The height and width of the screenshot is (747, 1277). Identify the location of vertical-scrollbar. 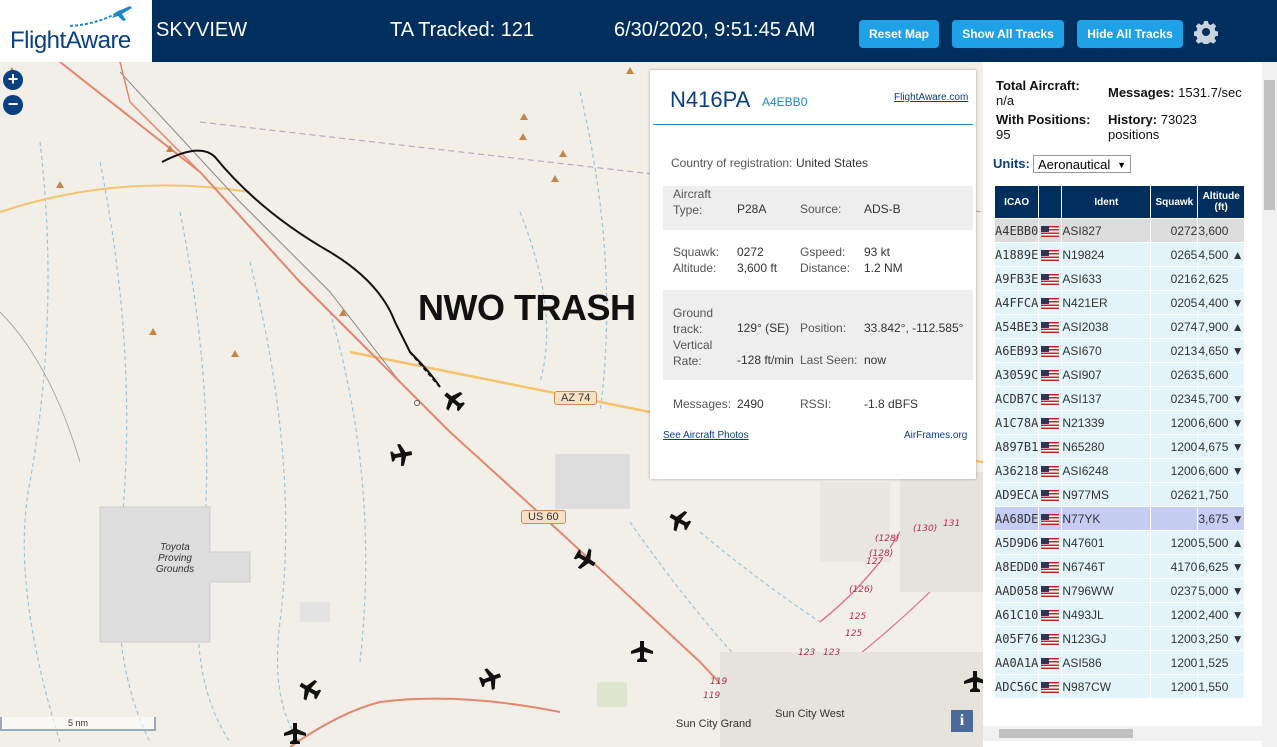
(1269, 404).